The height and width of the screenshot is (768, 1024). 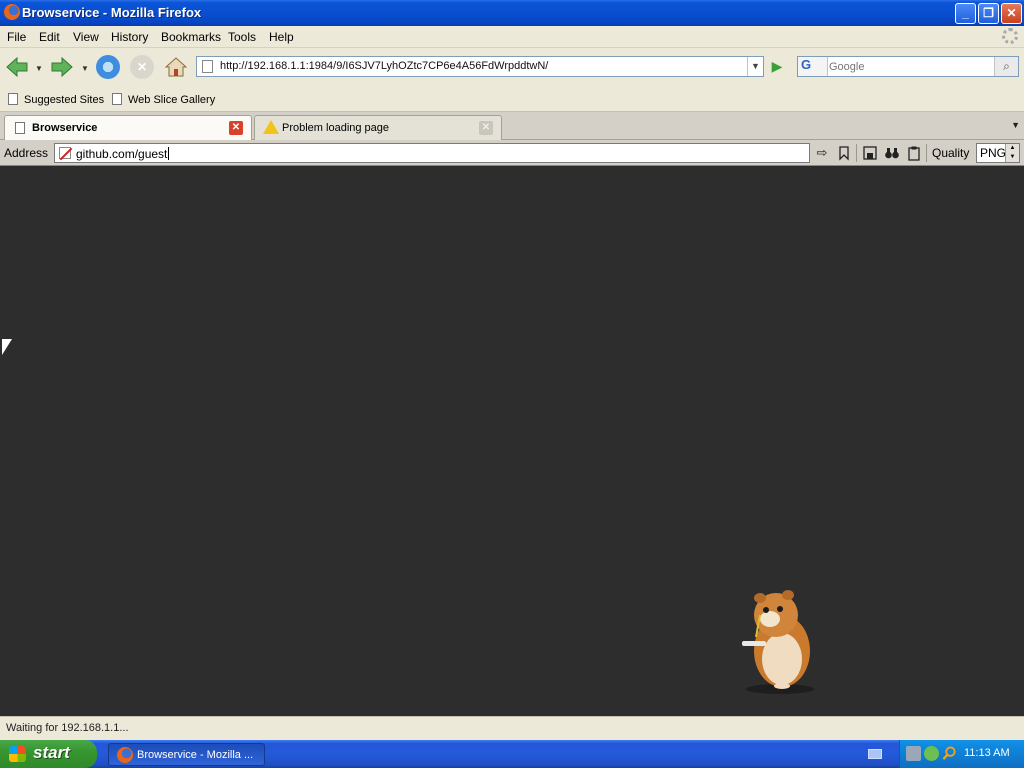 What do you see at coordinates (1011, 13) in the screenshot?
I see `close-button: ✕` at bounding box center [1011, 13].